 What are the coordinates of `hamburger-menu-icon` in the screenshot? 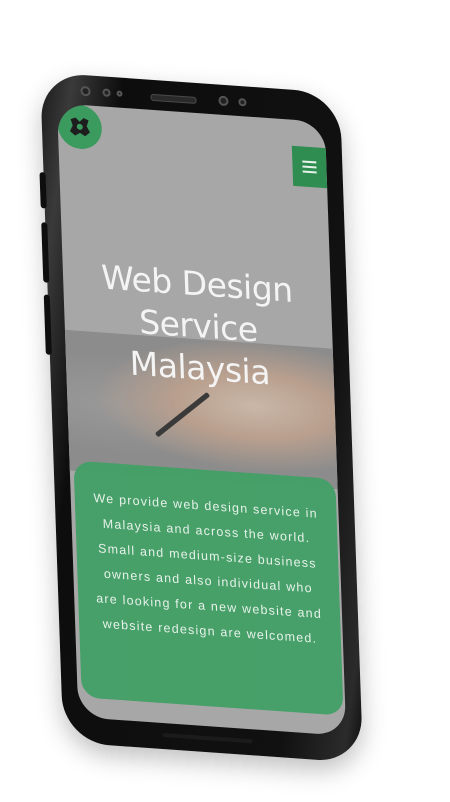 It's located at (309, 162).